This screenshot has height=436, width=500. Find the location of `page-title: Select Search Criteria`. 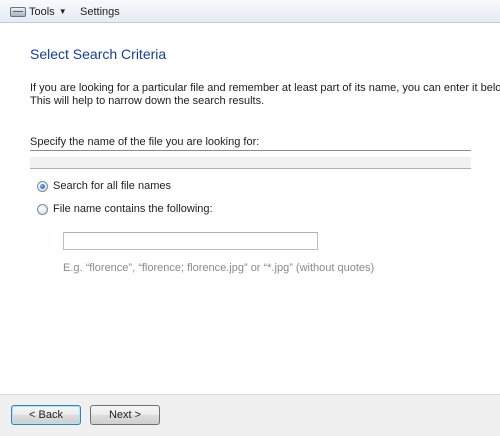

page-title: Select Search Criteria is located at coordinates (98, 54).